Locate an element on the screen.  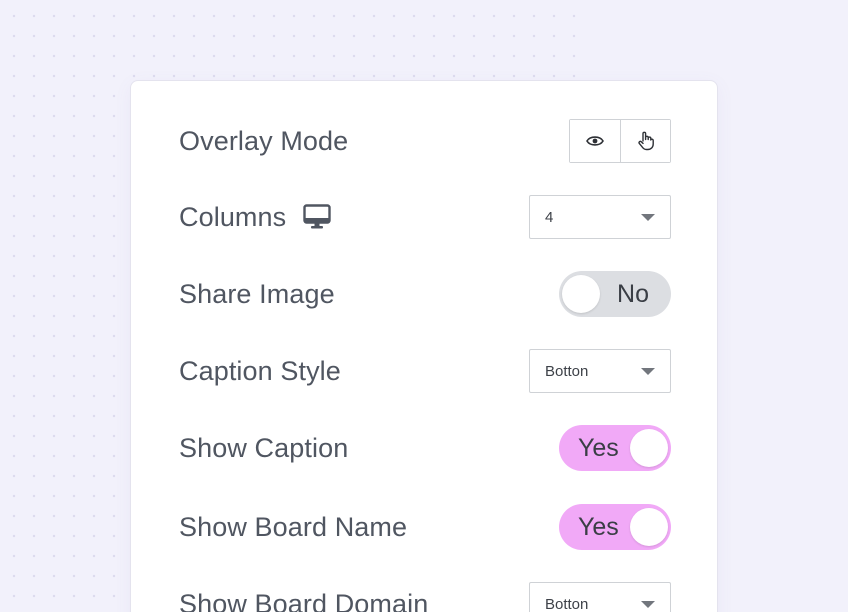
overlay-mode-hover-button is located at coordinates (595, 141).